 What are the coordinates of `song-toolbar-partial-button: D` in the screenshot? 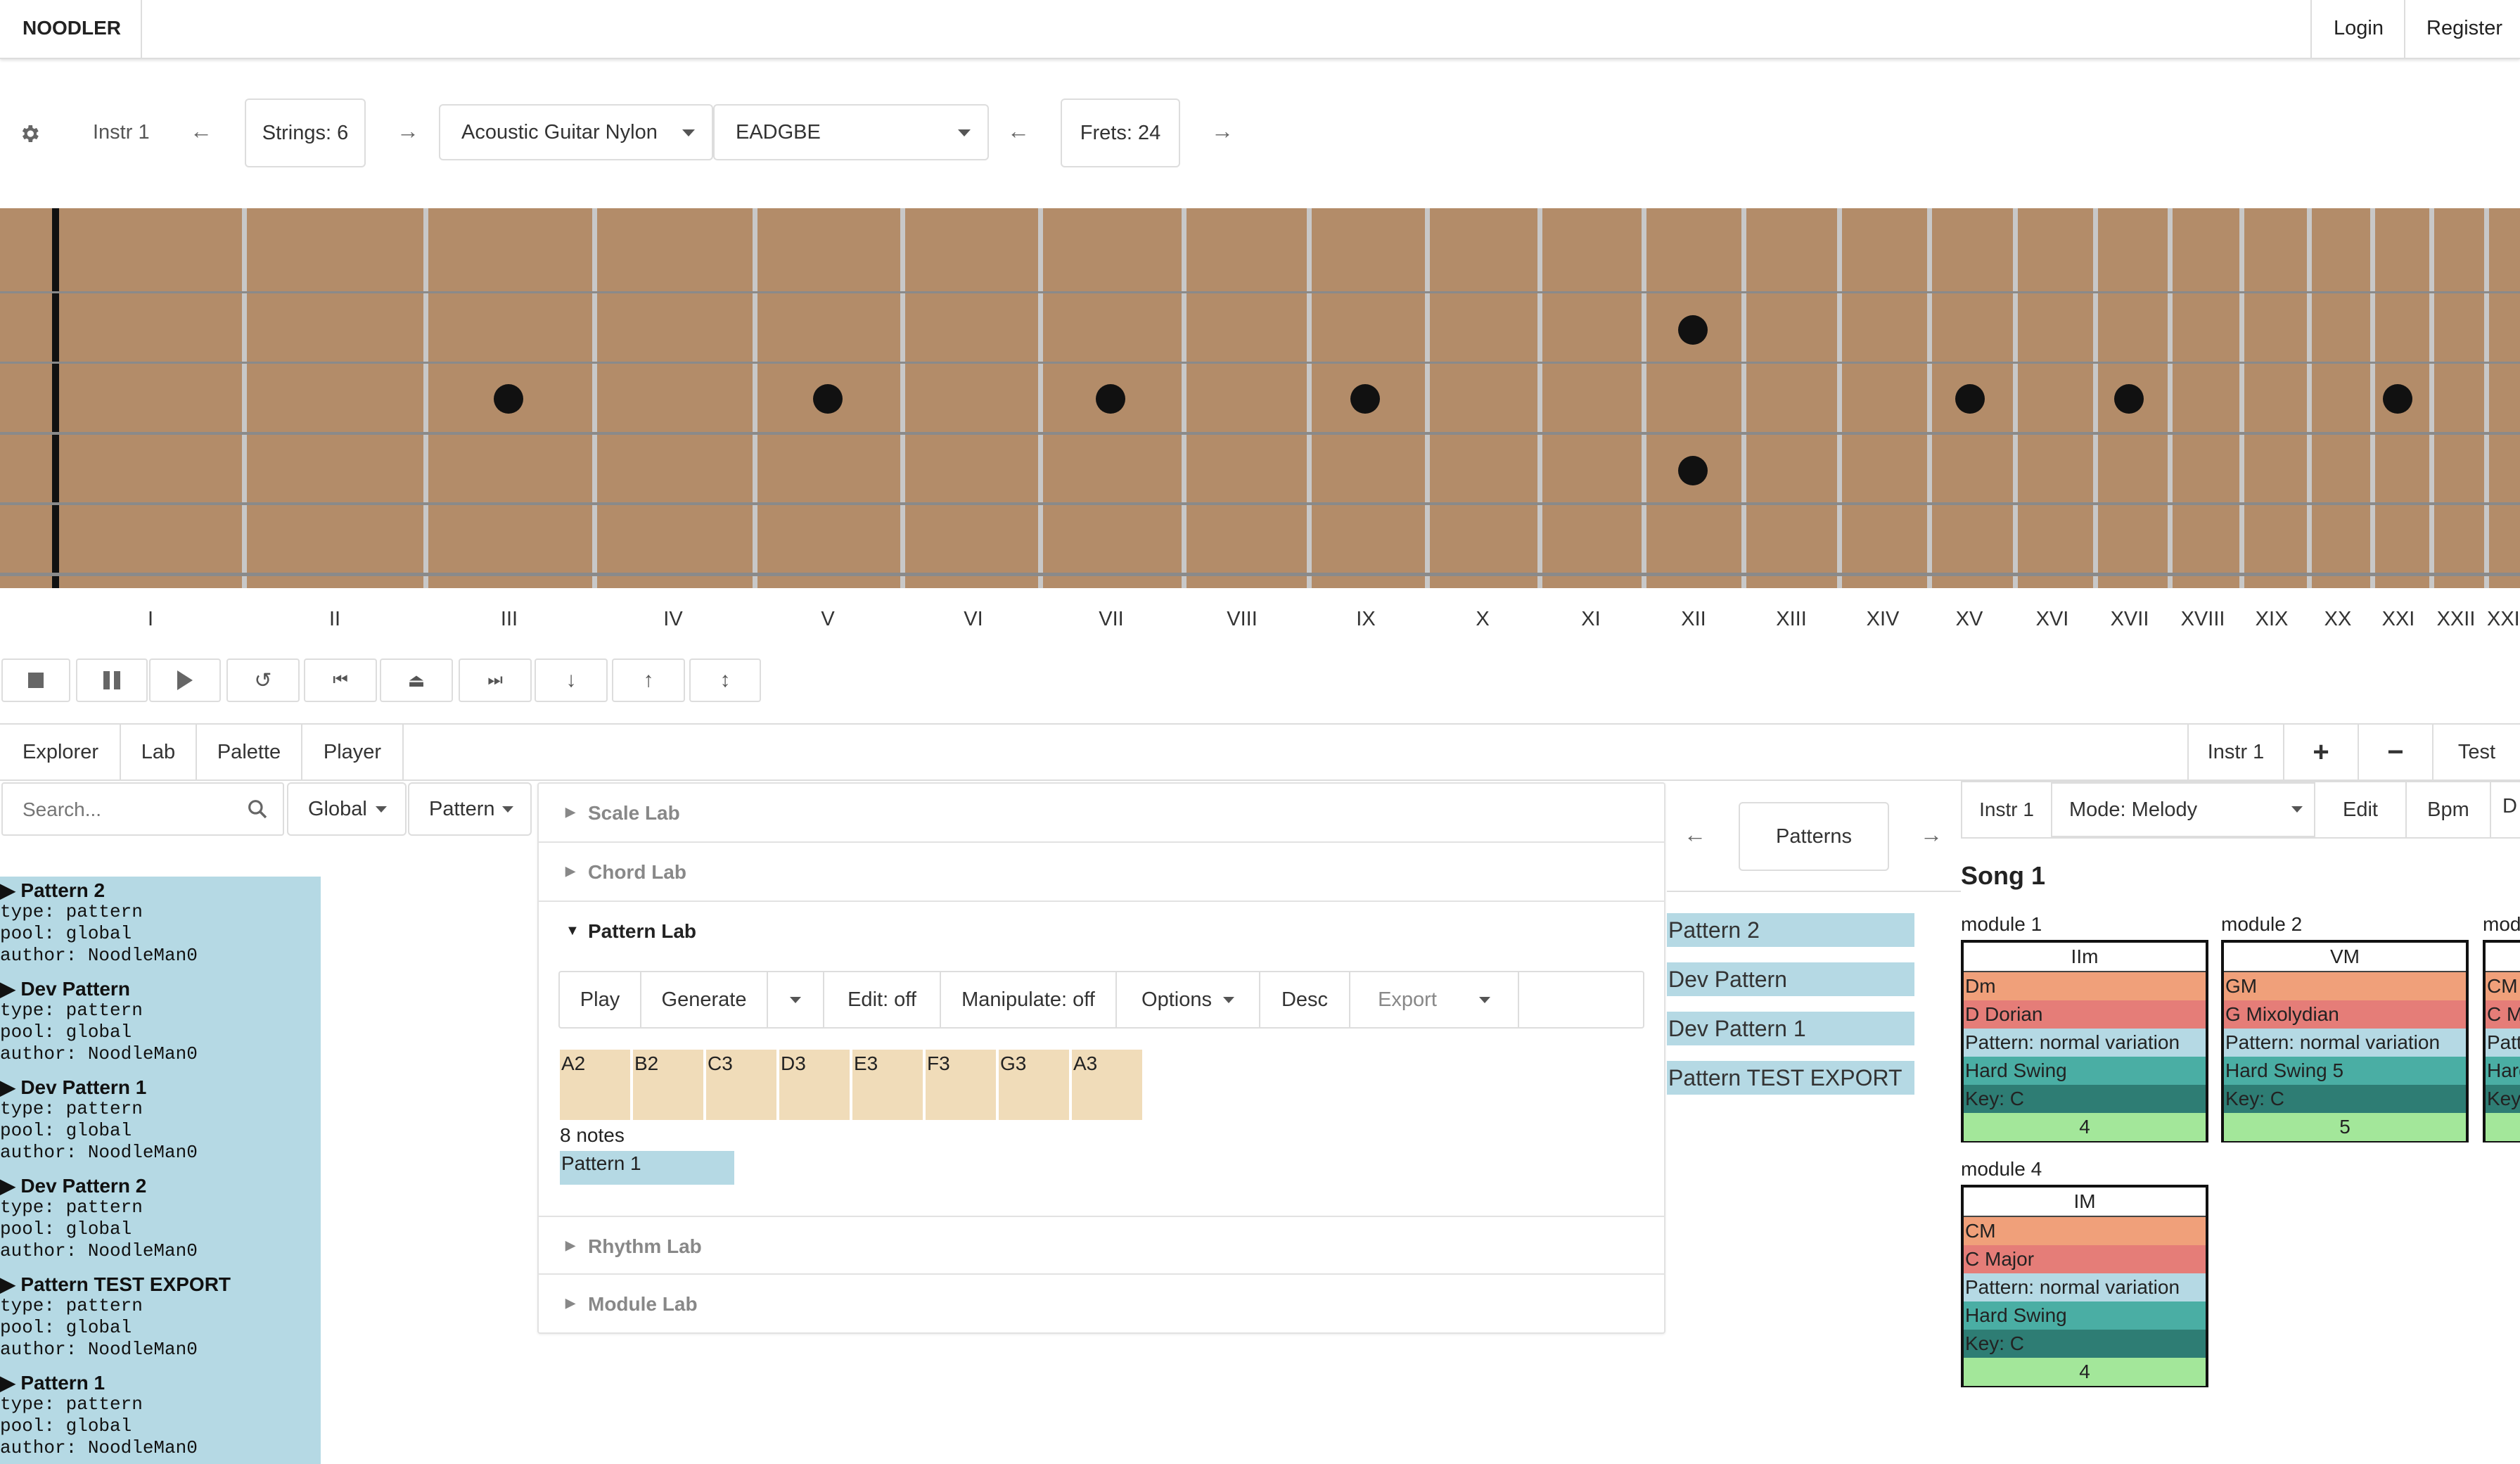 It's located at (2509, 806).